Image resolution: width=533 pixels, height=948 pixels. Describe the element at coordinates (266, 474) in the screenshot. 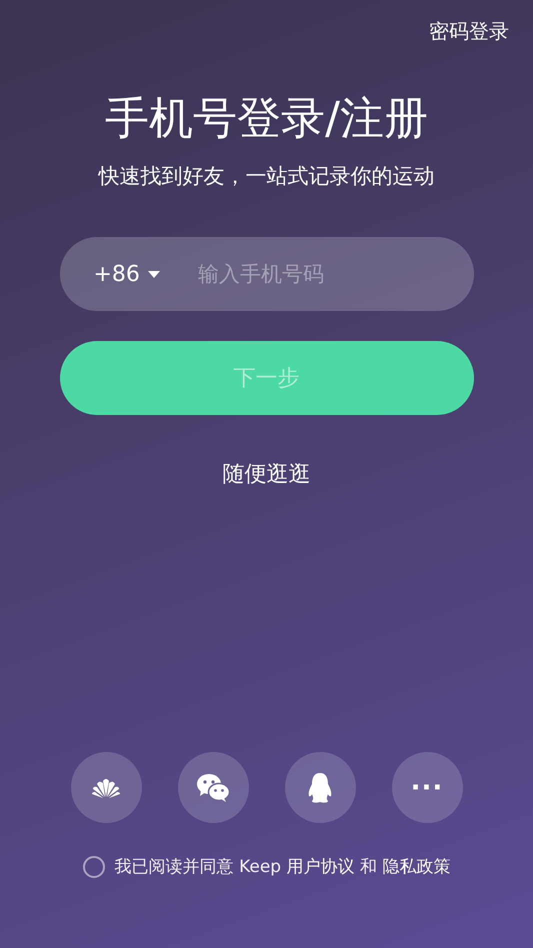

I see `browse-link: 随便逛逛` at that location.